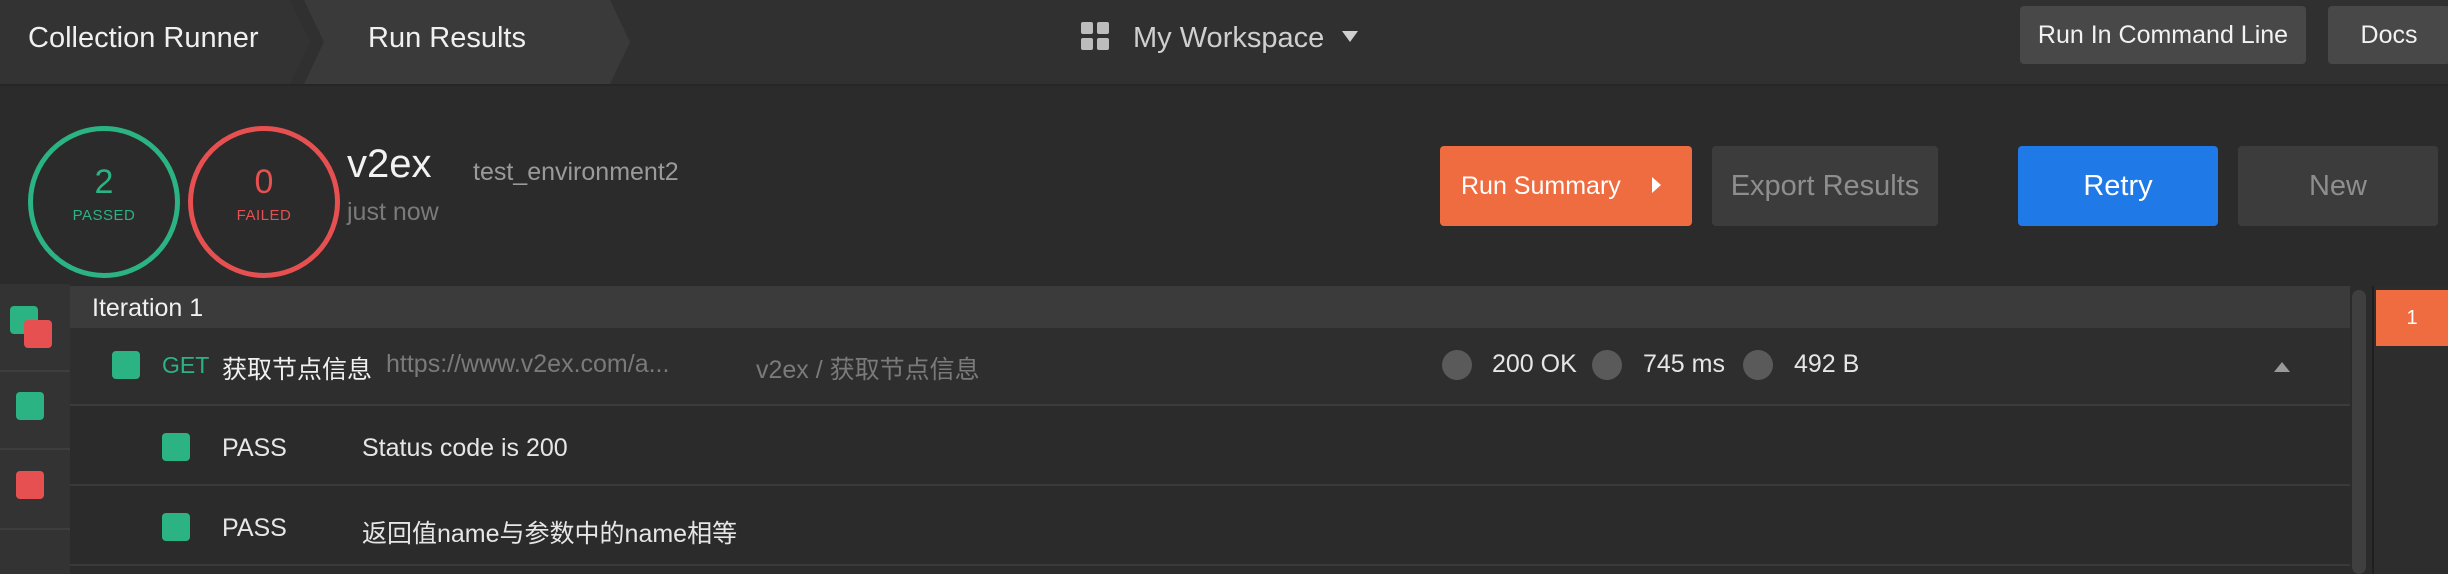  What do you see at coordinates (868, 370) in the screenshot?
I see `request-path: v2ex / 获取节点信息` at bounding box center [868, 370].